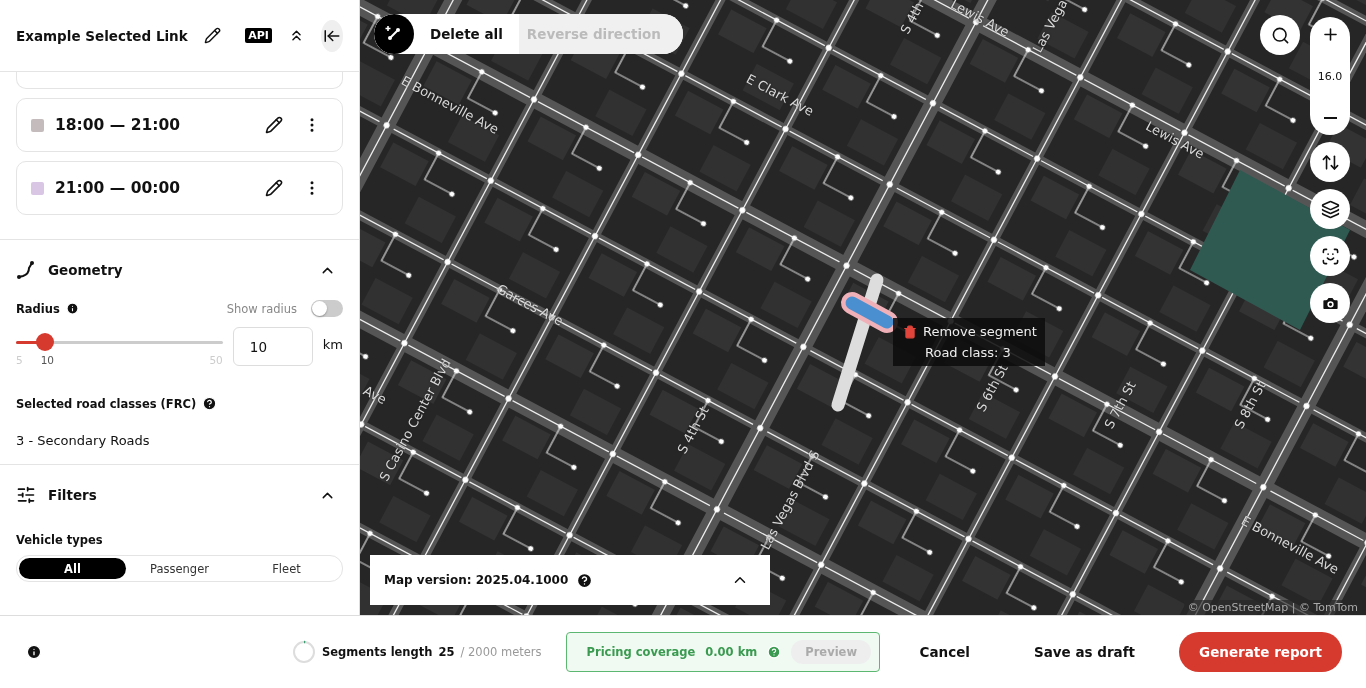 The width and height of the screenshot is (1366, 688). What do you see at coordinates (693, 430) in the screenshot?
I see `street-label: S 4th St` at bounding box center [693, 430].